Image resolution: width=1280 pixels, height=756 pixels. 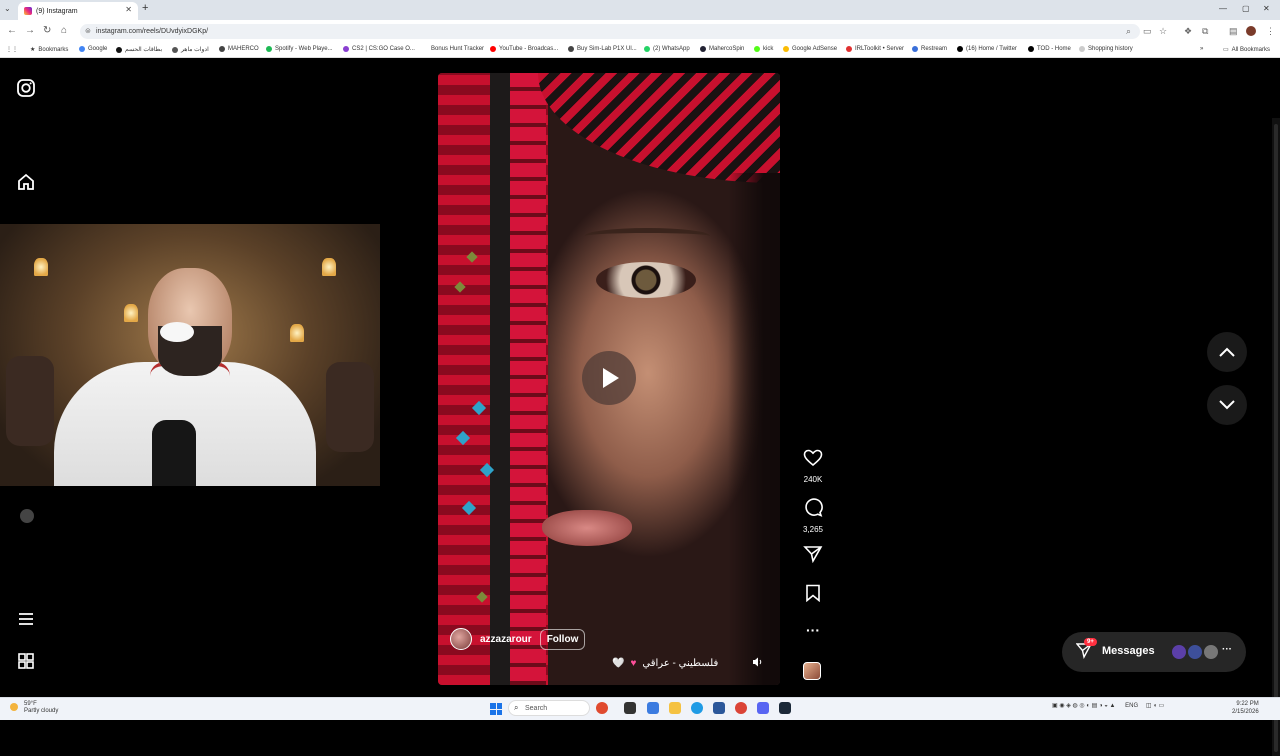 I want to click on bookmark-item: ★ Bookmarks, so click(x=49, y=50).